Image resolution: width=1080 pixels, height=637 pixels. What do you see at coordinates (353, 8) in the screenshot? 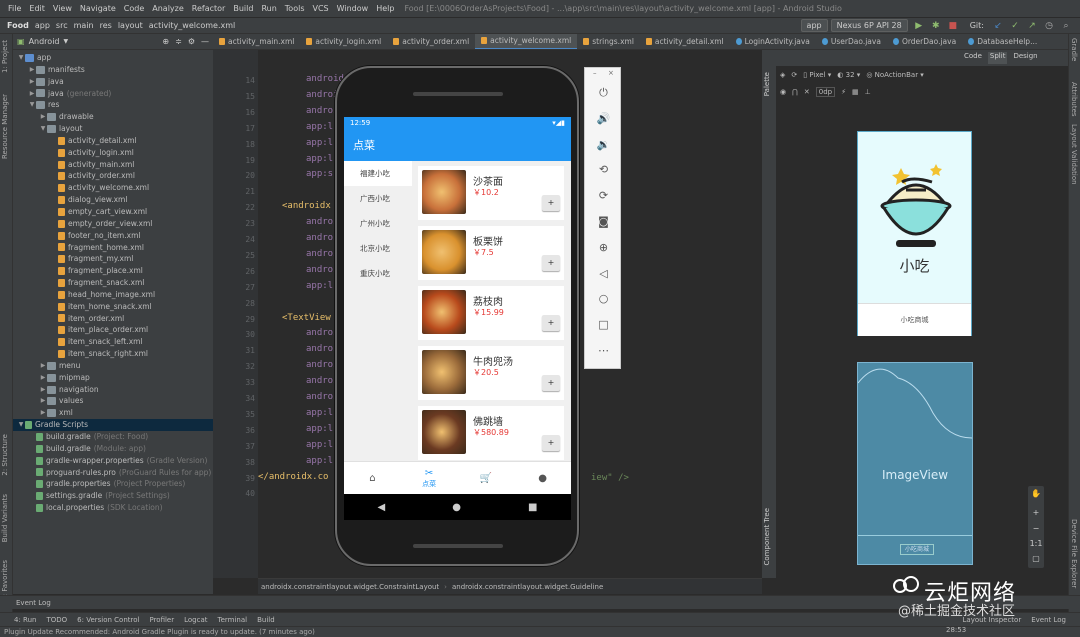
I see `menu-window: Window` at bounding box center [353, 8].